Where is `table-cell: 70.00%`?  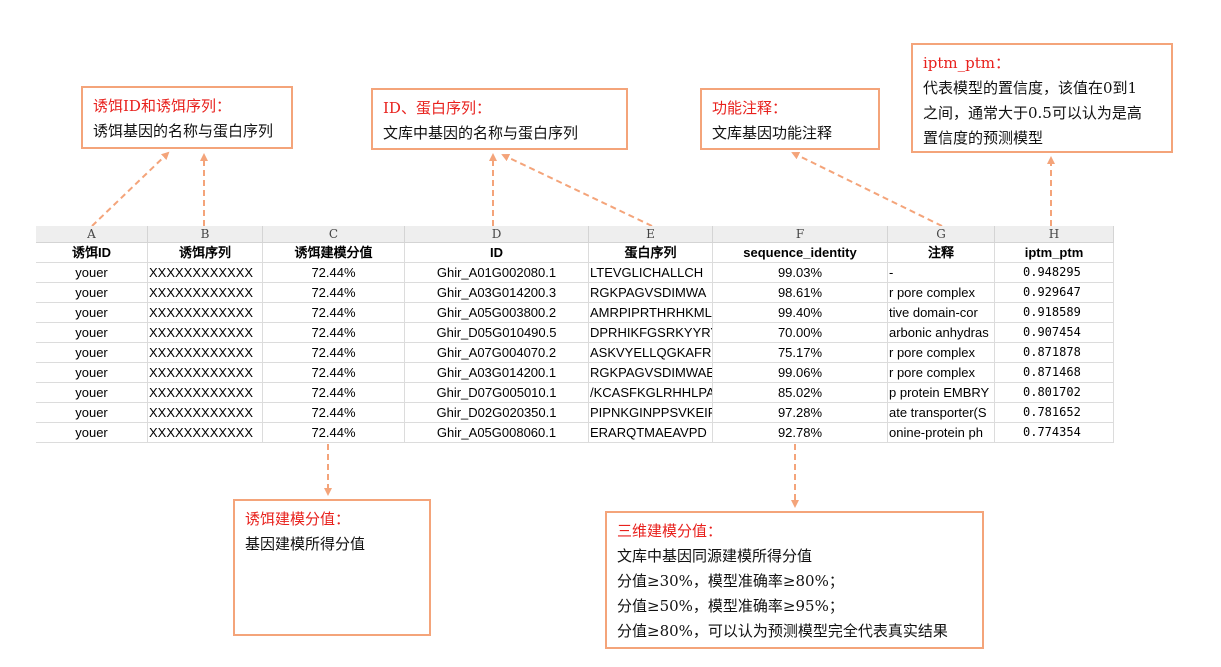
table-cell: 70.00% is located at coordinates (800, 333).